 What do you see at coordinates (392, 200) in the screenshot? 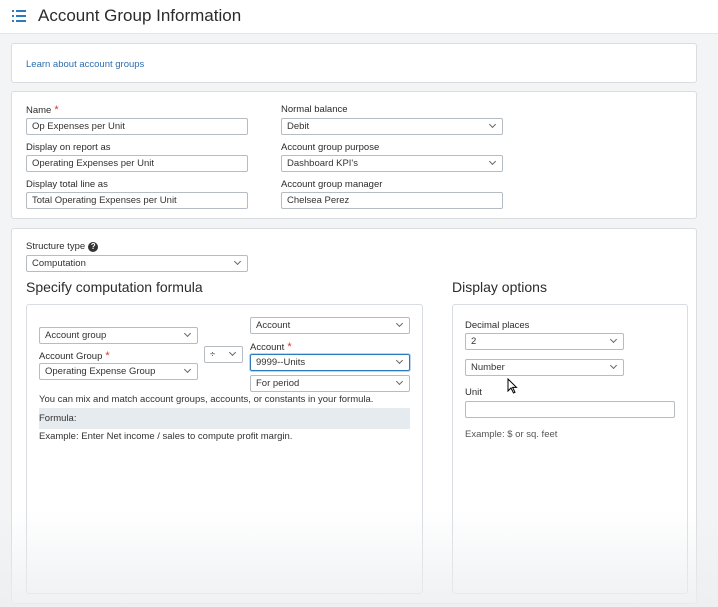
I see `manager-input: Chelsea Perez` at bounding box center [392, 200].